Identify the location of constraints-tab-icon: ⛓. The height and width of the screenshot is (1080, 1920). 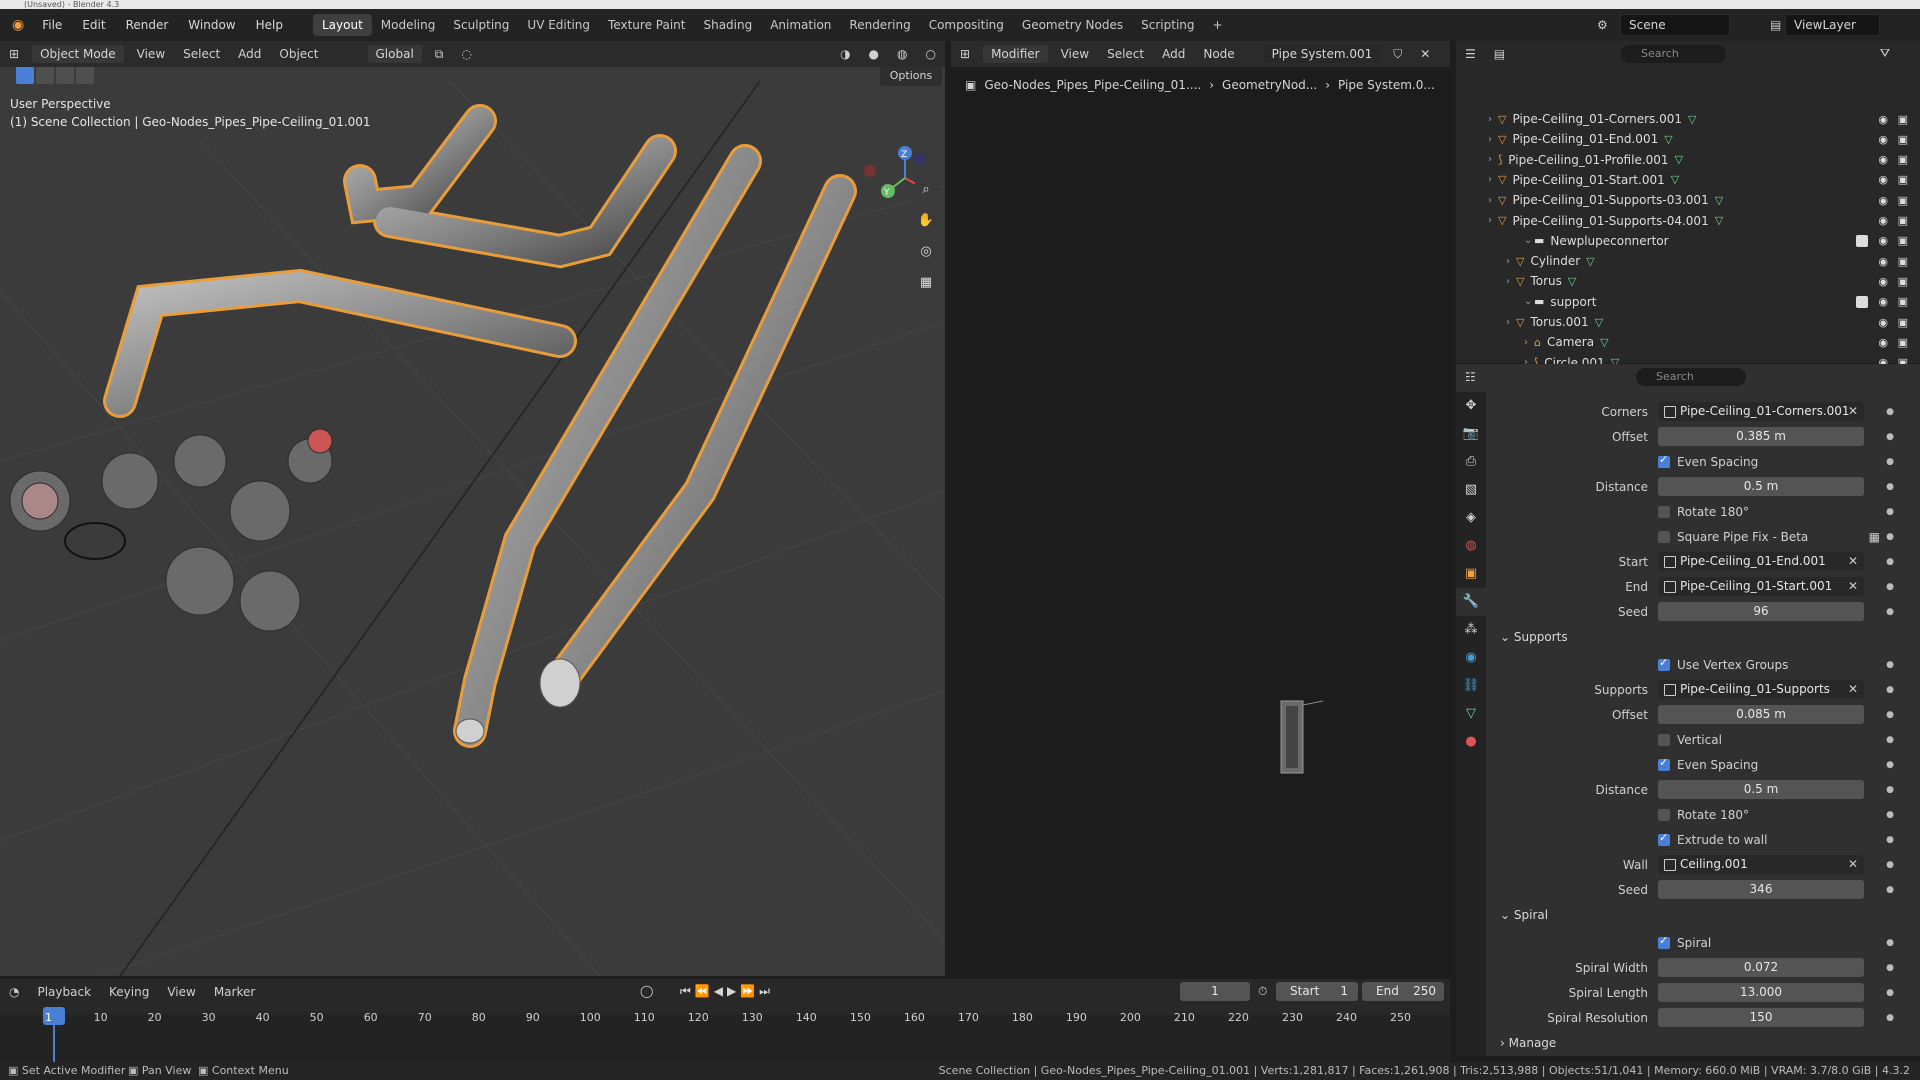
(1471, 686).